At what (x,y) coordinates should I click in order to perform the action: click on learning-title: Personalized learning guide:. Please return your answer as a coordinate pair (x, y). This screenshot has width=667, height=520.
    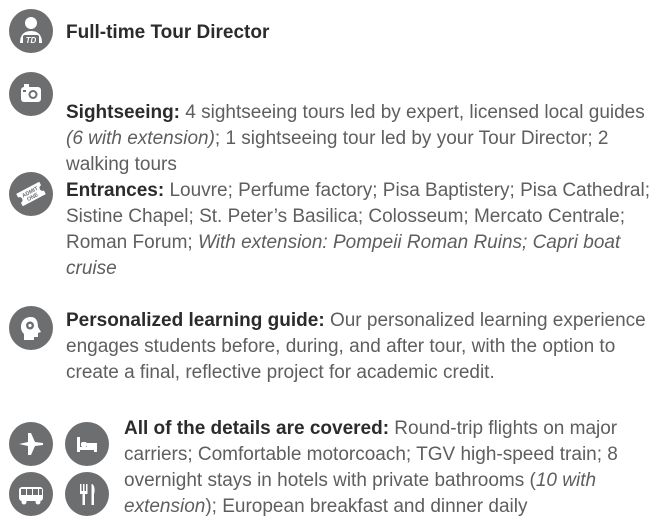
    Looking at the image, I should click on (195, 320).